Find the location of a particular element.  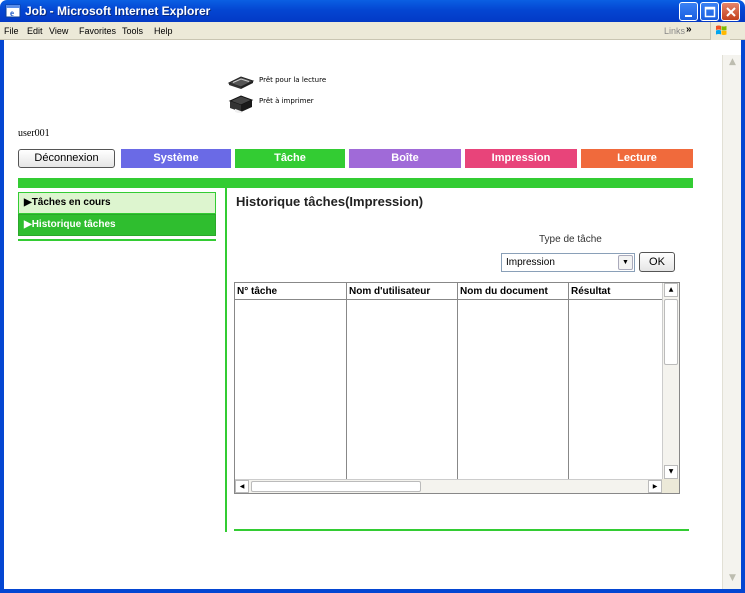

menu-favorites: Favorites is located at coordinates (97, 31).